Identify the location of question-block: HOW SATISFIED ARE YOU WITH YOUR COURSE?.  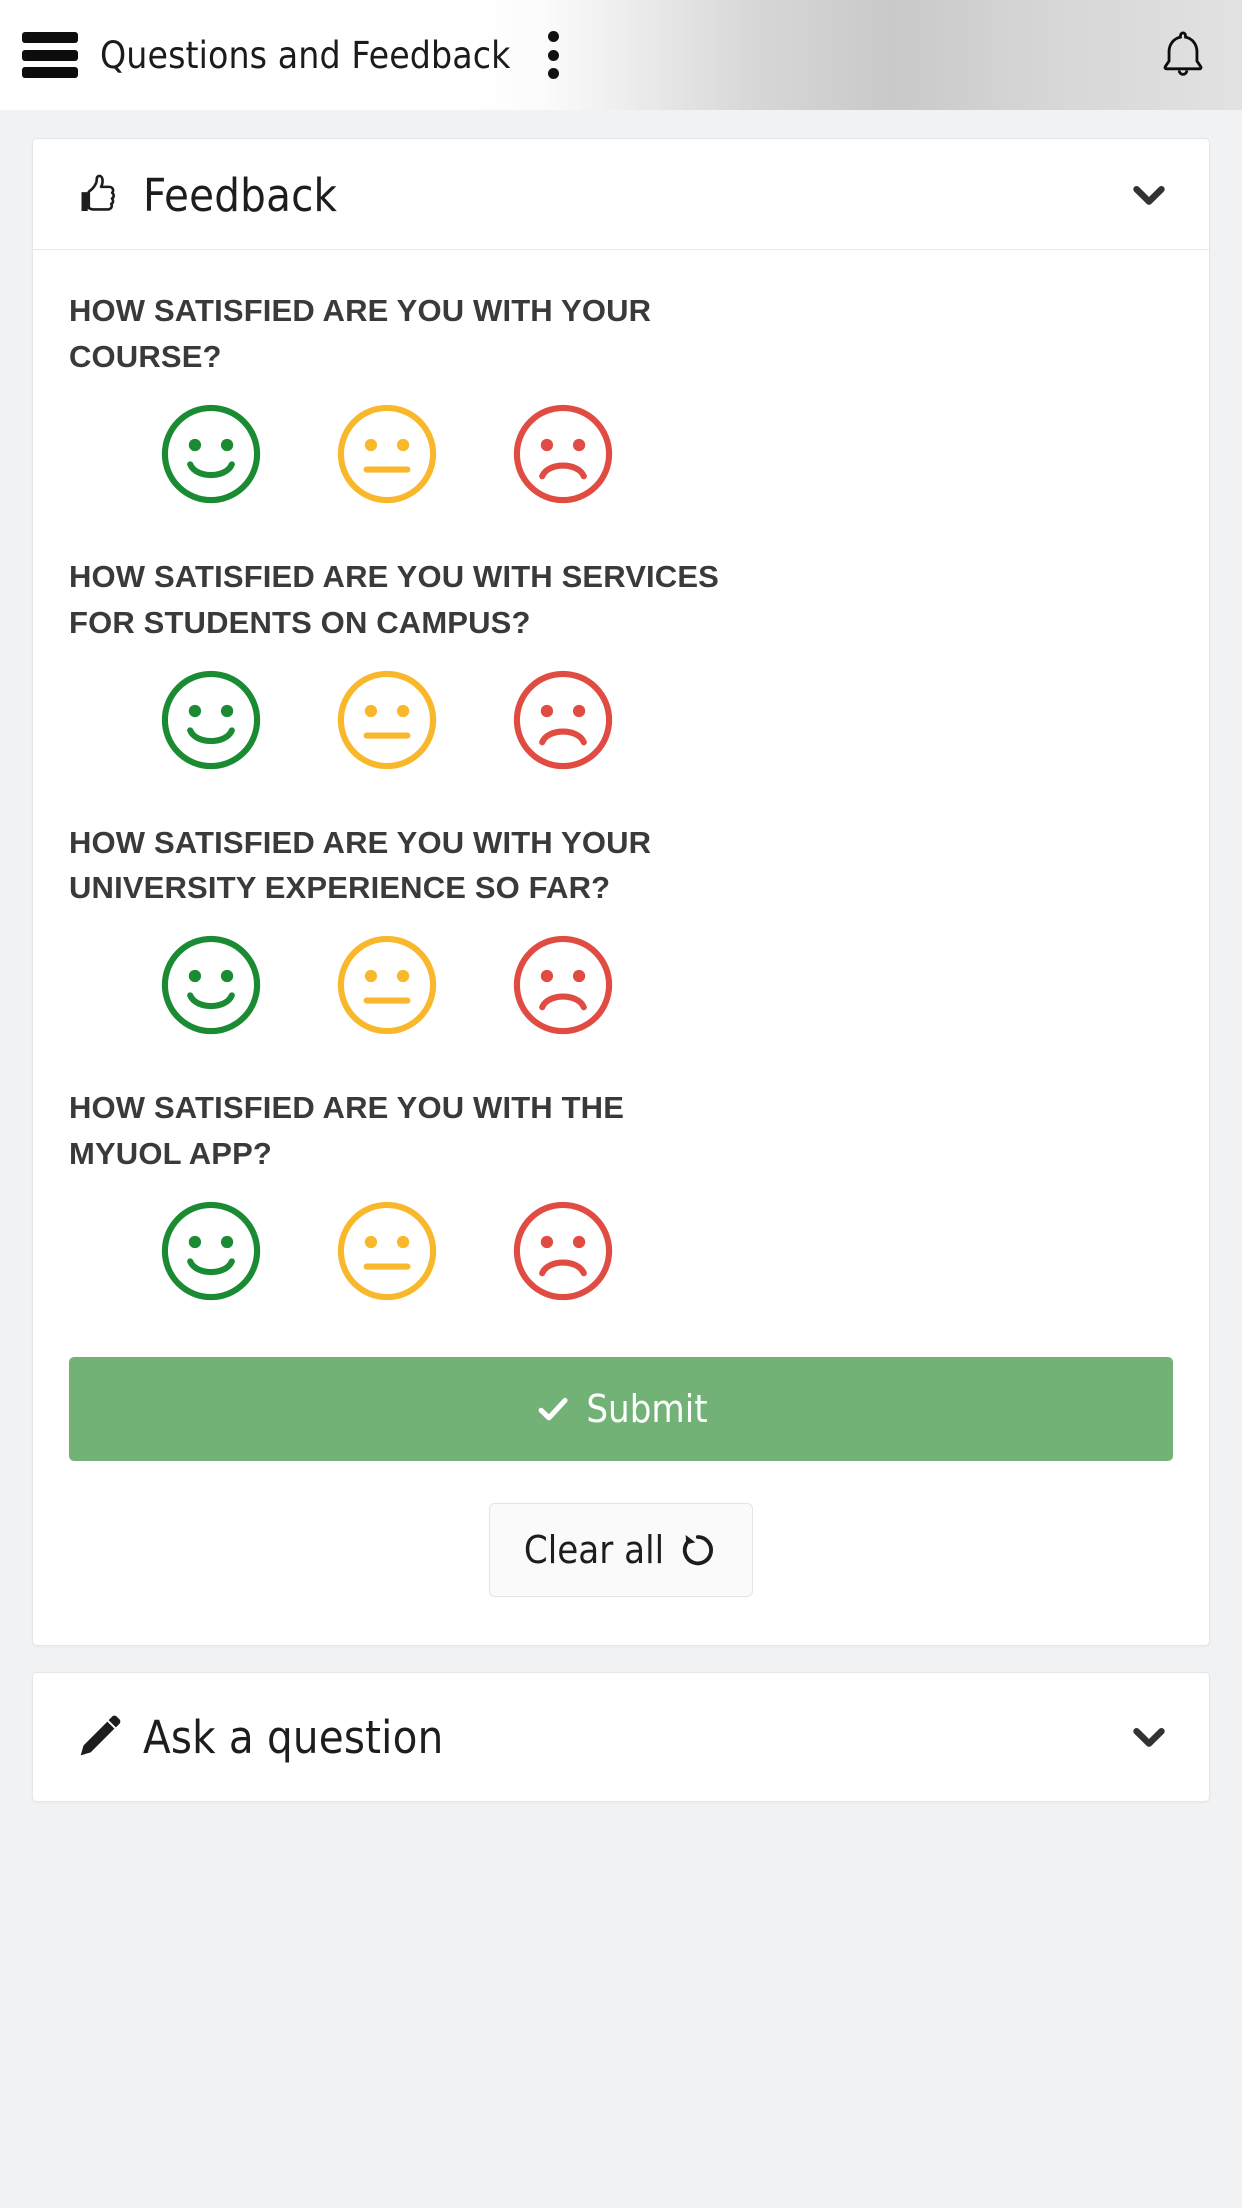
(621, 416).